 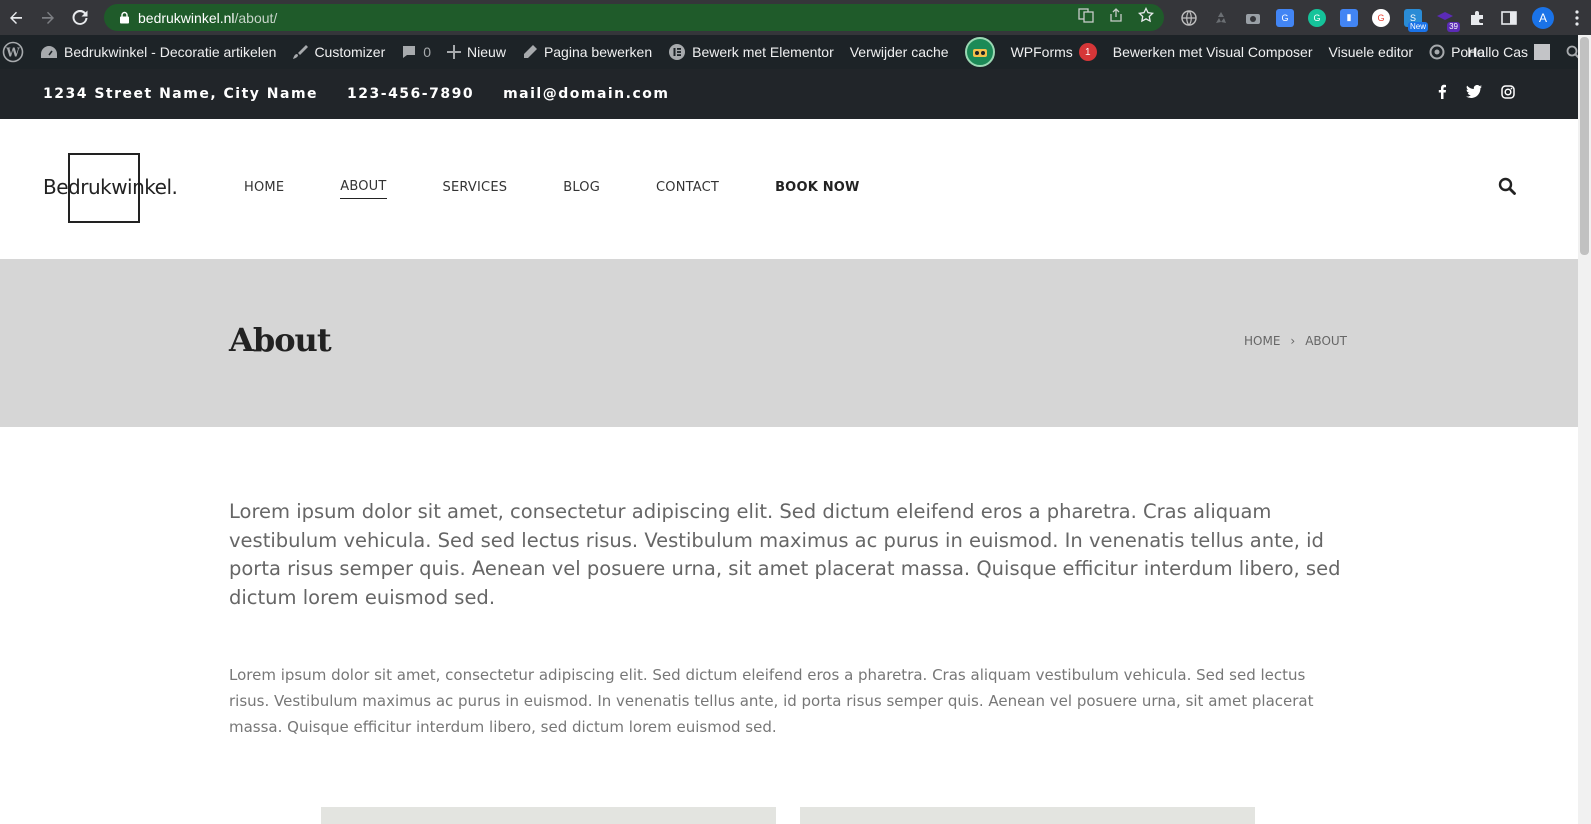 I want to click on visual-editor-label: Visuele editor, so click(x=1371, y=52).